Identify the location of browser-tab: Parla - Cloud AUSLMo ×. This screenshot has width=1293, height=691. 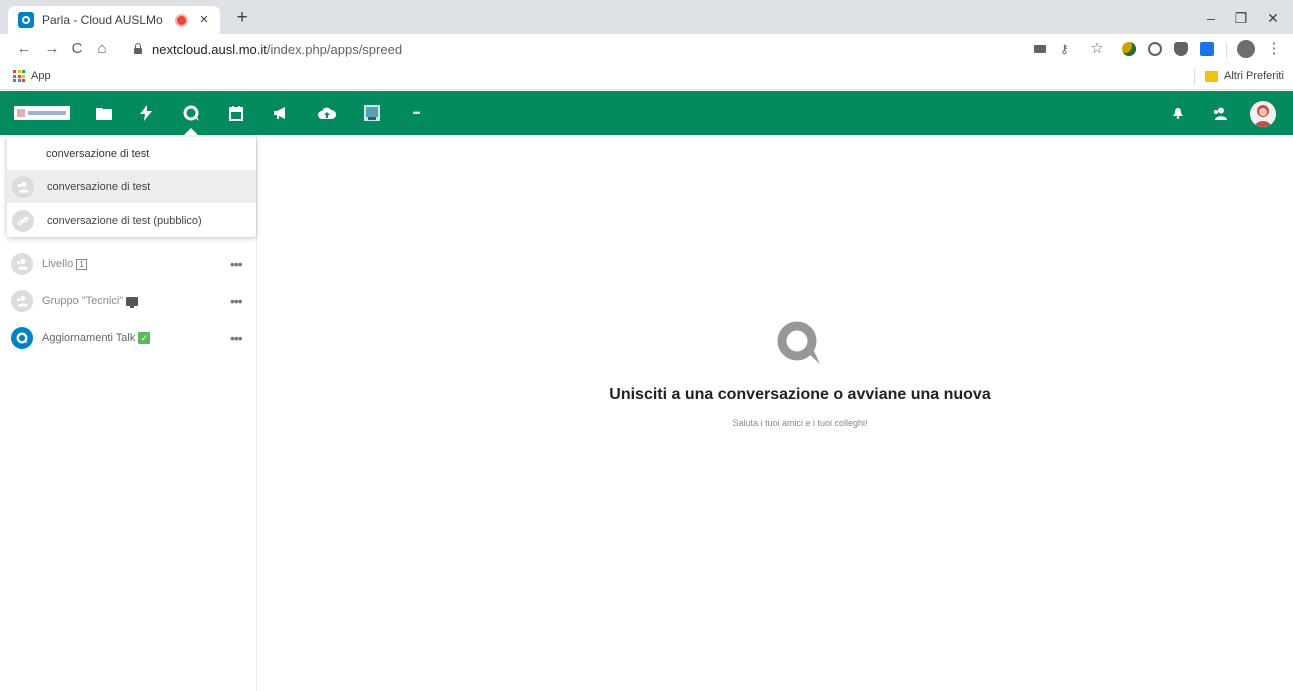
(114, 20).